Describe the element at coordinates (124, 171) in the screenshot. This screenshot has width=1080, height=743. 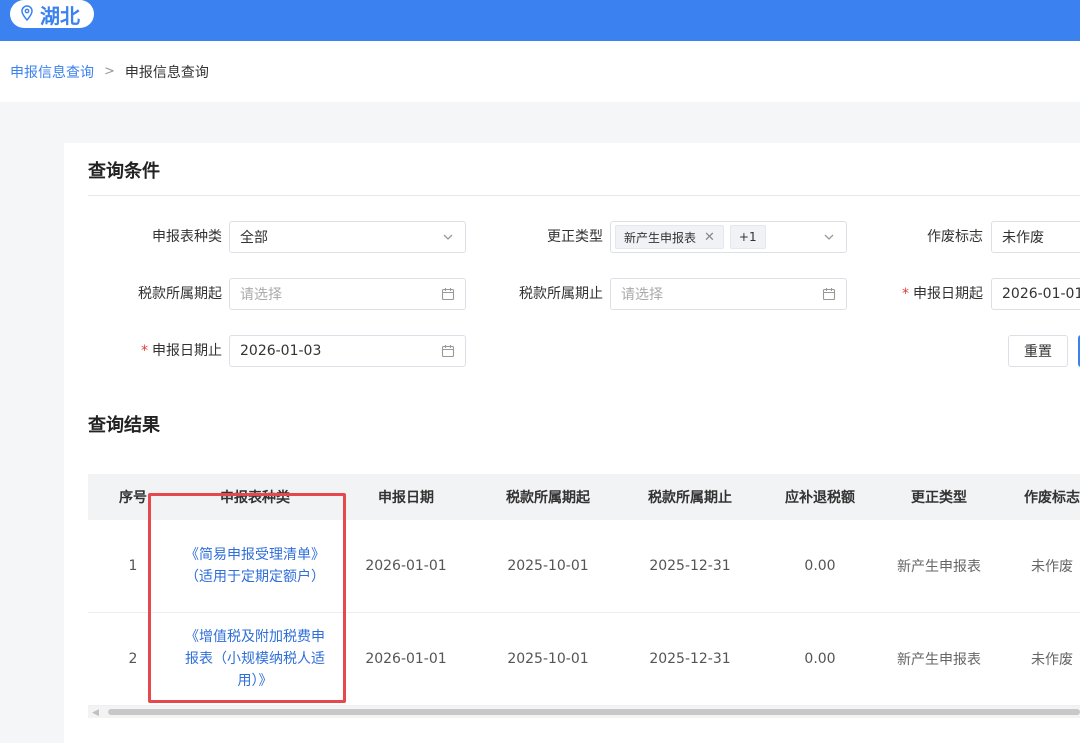
I see `query-section-title: 查询条件` at that location.